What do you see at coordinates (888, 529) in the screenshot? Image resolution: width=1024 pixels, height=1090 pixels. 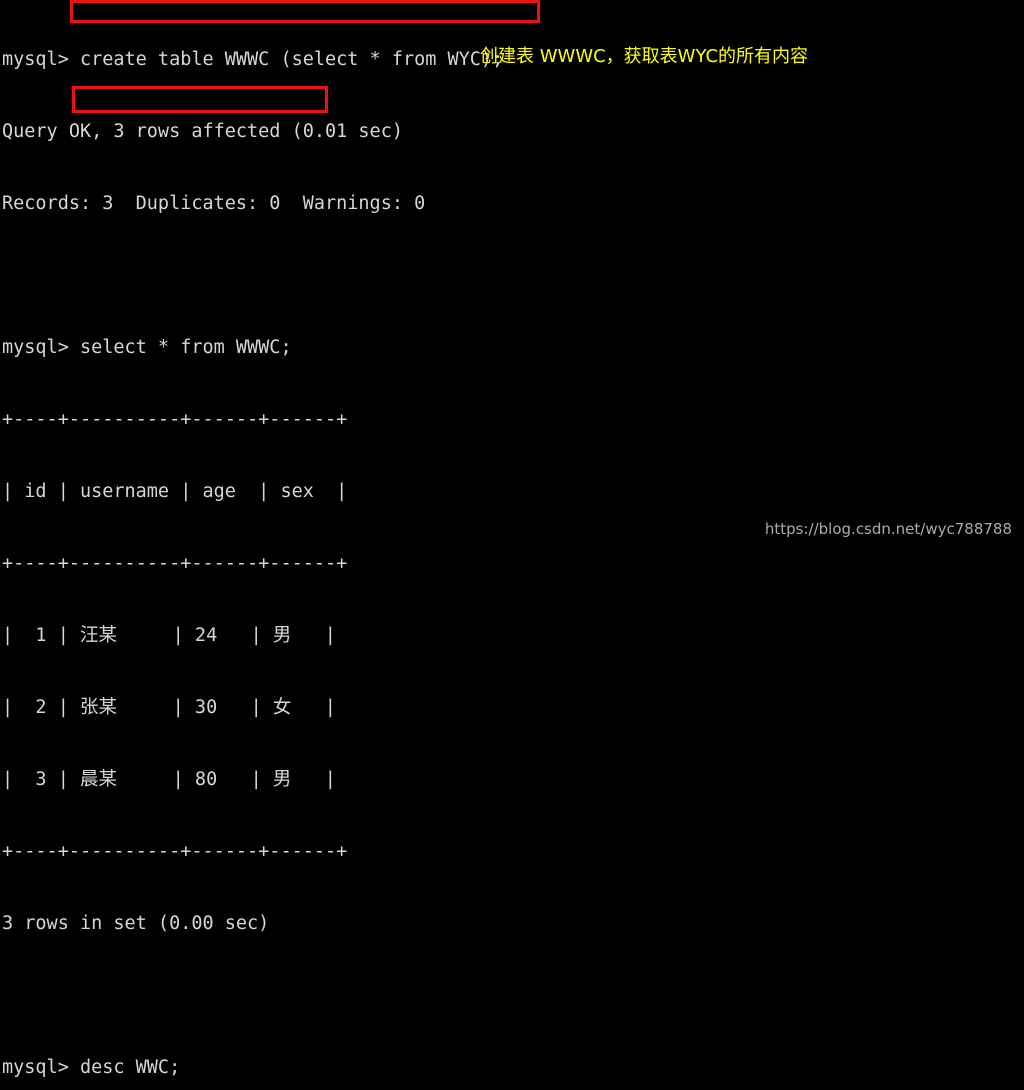 I see `watermark-url: https://blog.csdn.net/wyc788788` at bounding box center [888, 529].